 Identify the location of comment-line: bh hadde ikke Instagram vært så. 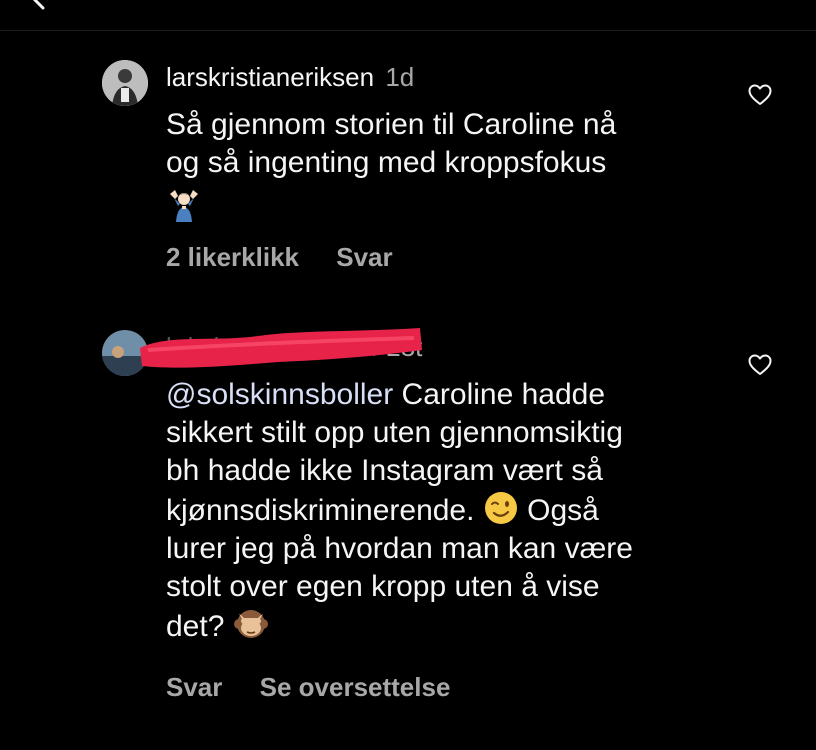
(384, 470).